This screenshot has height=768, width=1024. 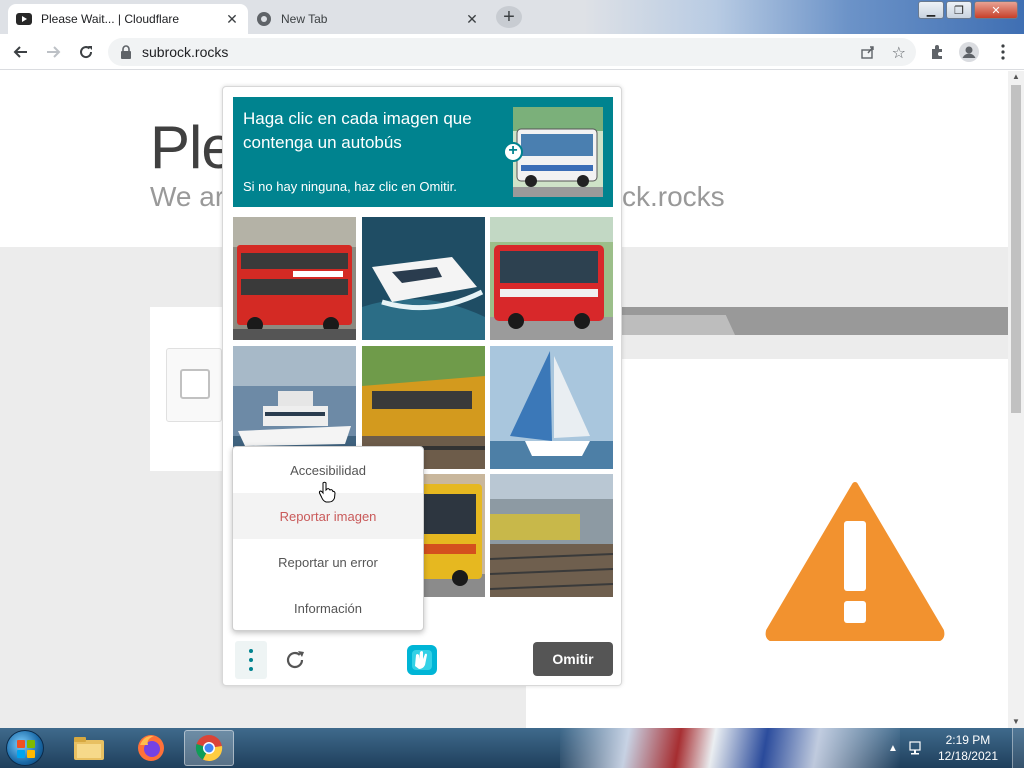 What do you see at coordinates (126, 52) in the screenshot?
I see `lock-icon` at bounding box center [126, 52].